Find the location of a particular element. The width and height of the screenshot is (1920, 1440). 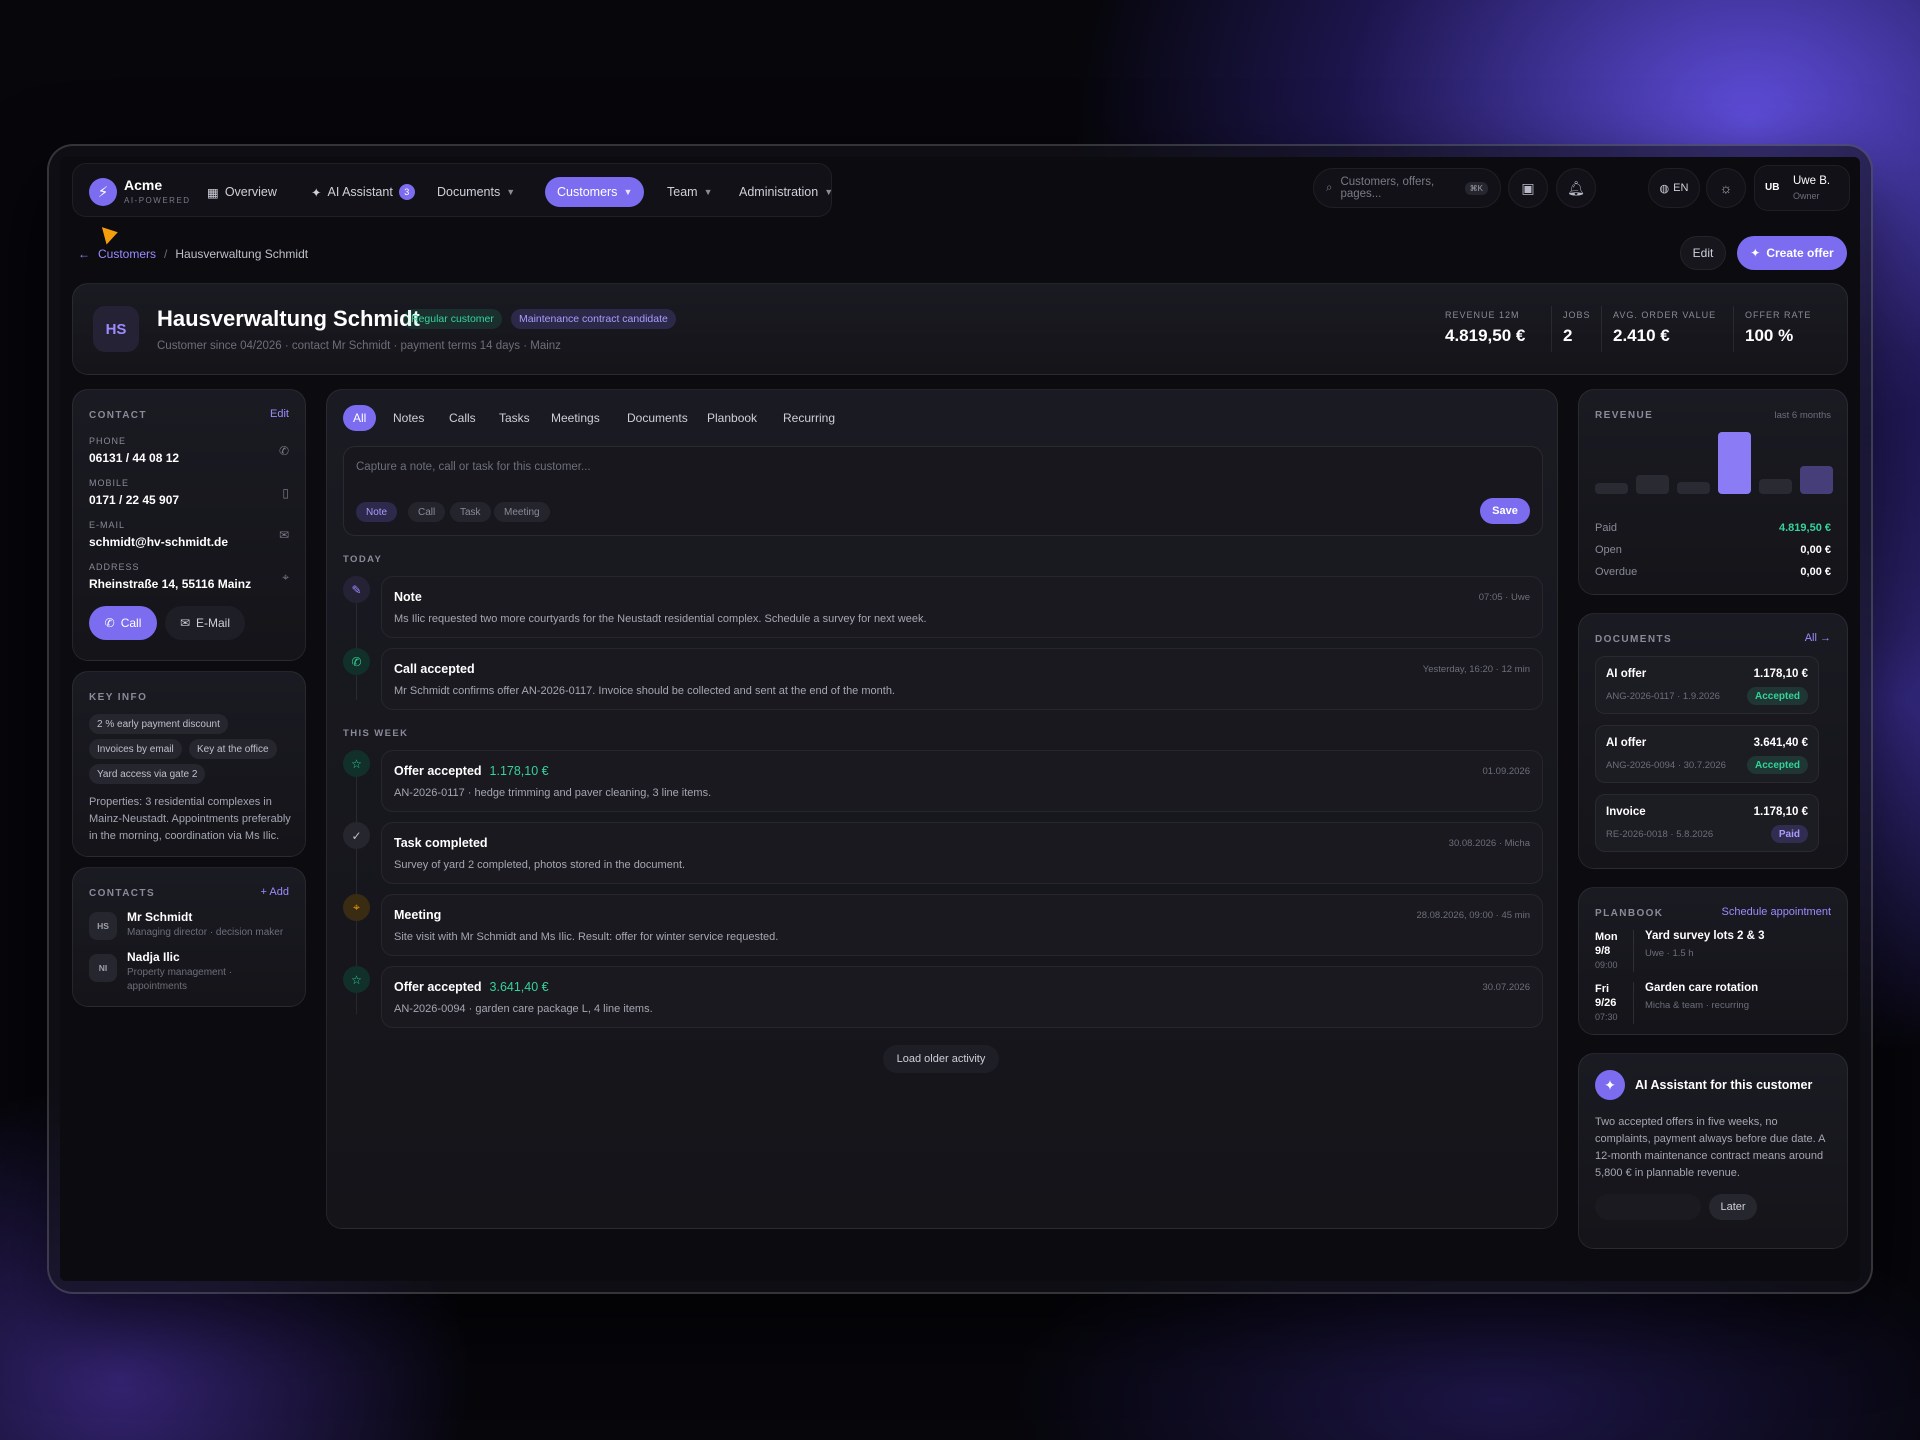

phone-value: 06131 / 44 08 12 is located at coordinates (134, 458).